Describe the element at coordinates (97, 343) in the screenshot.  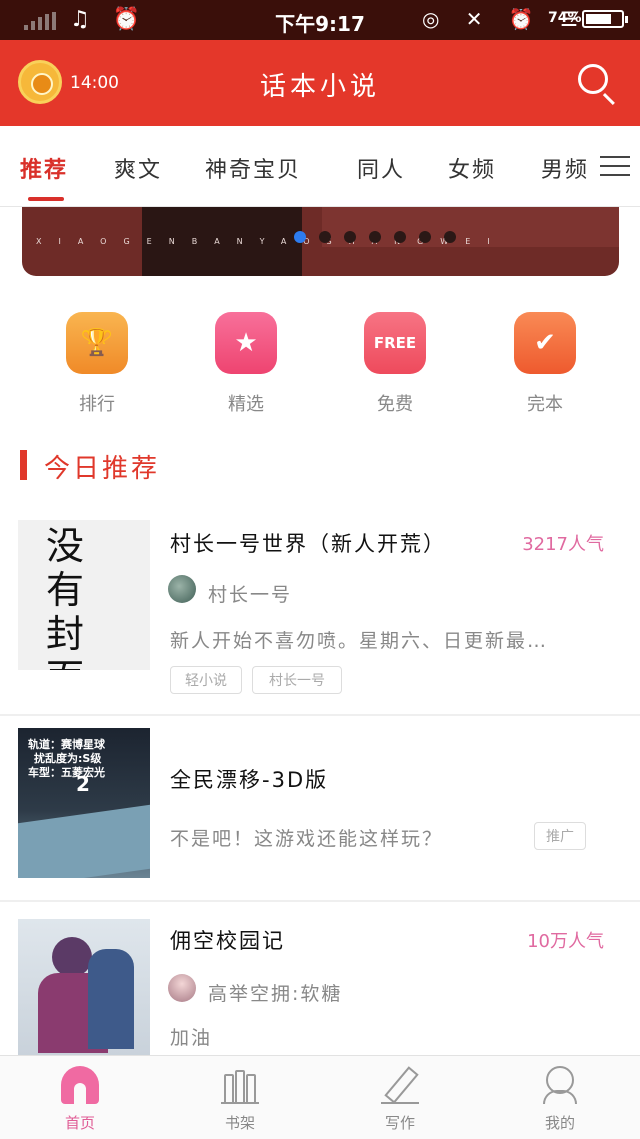
I see `trophy-icon: 🏆` at that location.